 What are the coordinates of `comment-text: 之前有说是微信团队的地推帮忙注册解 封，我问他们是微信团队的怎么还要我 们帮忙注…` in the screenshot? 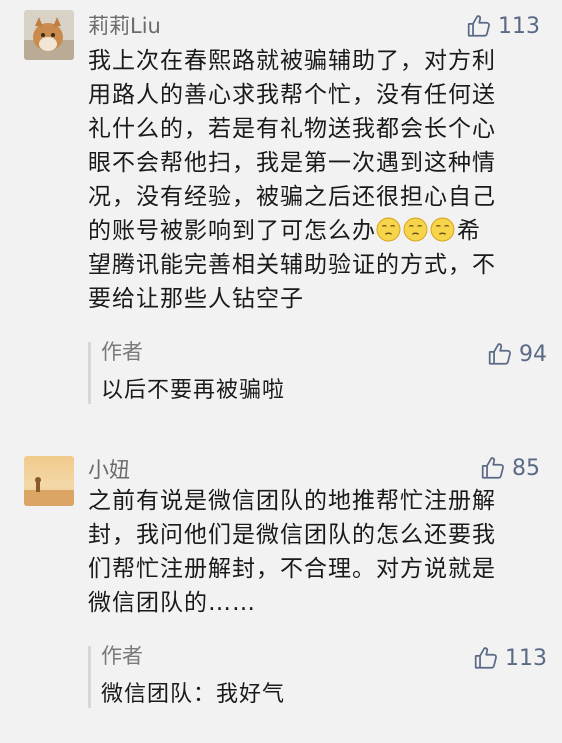 It's located at (292, 552).